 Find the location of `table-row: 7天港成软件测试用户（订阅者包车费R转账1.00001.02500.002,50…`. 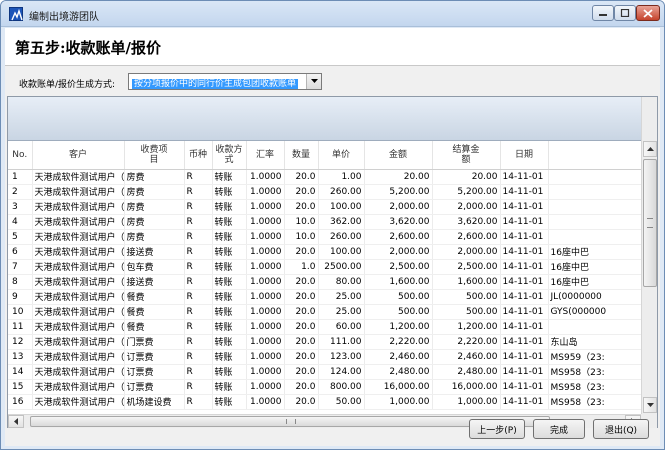

table-row: 7天港成软件测试用户（订阅者包车费R转账1.00001.02500.002,50… is located at coordinates (324, 267).